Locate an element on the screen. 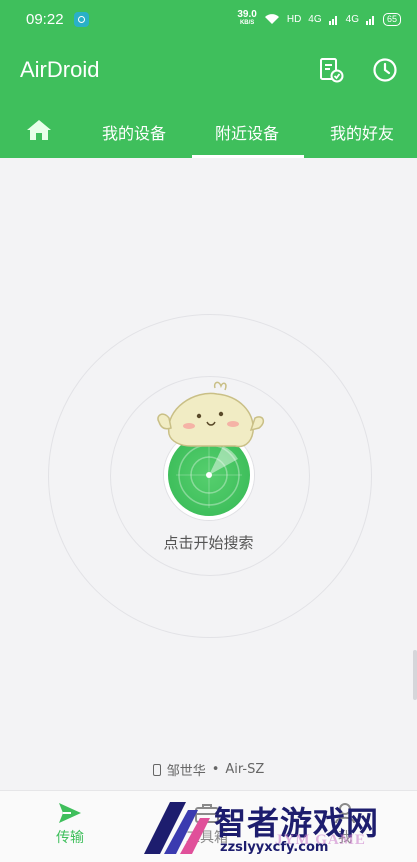 The width and height of the screenshot is (417, 862). status-indicators: 39.0 KB/S HD 4G 4G 65 is located at coordinates (319, 18).